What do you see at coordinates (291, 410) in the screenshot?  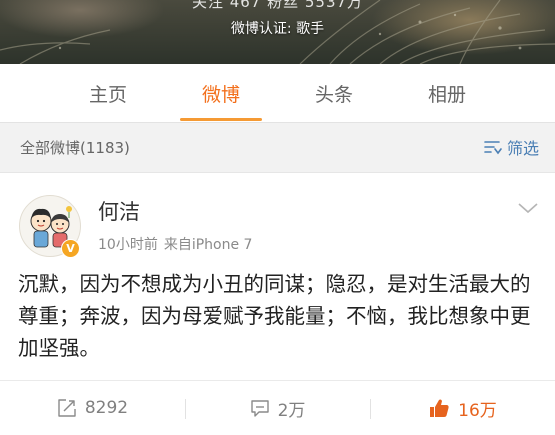 I see `comment-count: 2万` at bounding box center [291, 410].